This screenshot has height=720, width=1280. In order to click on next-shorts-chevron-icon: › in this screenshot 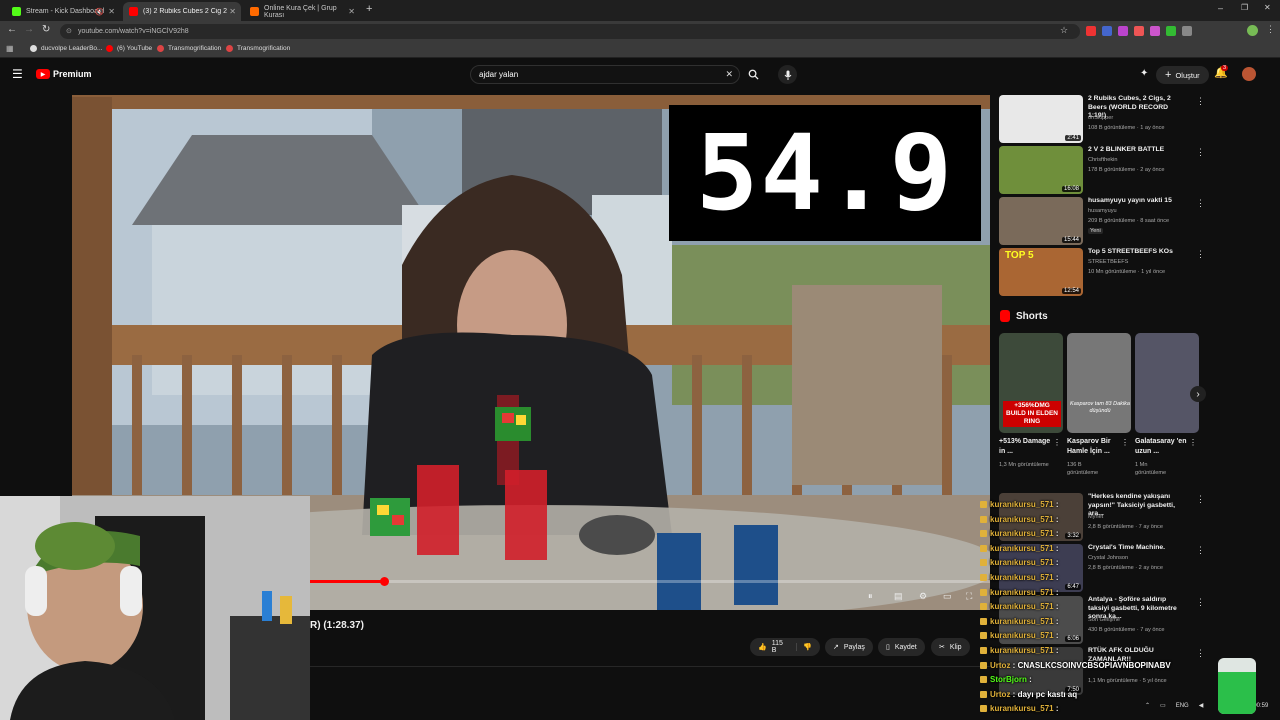, I will do `click(1198, 394)`.